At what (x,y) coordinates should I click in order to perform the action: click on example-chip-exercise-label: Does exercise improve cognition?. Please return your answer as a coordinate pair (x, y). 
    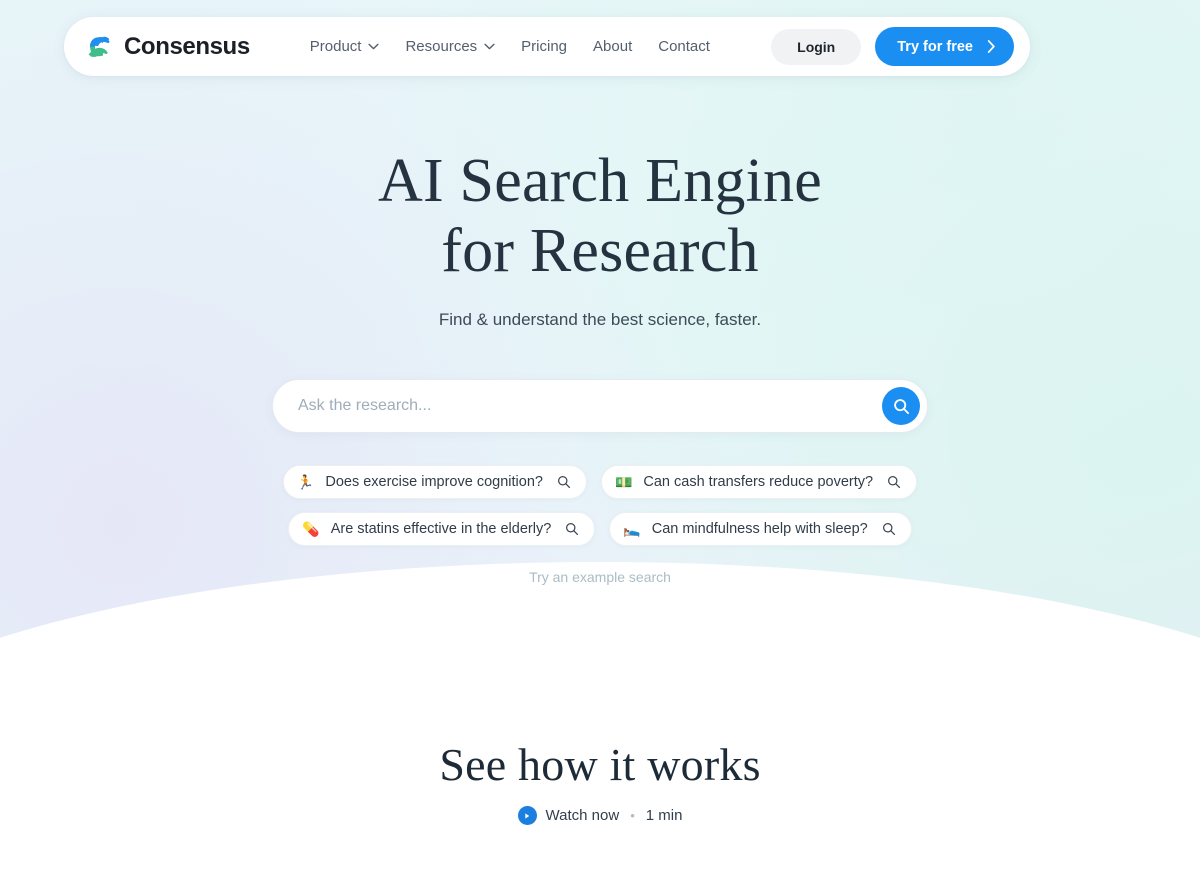
    Looking at the image, I should click on (434, 482).